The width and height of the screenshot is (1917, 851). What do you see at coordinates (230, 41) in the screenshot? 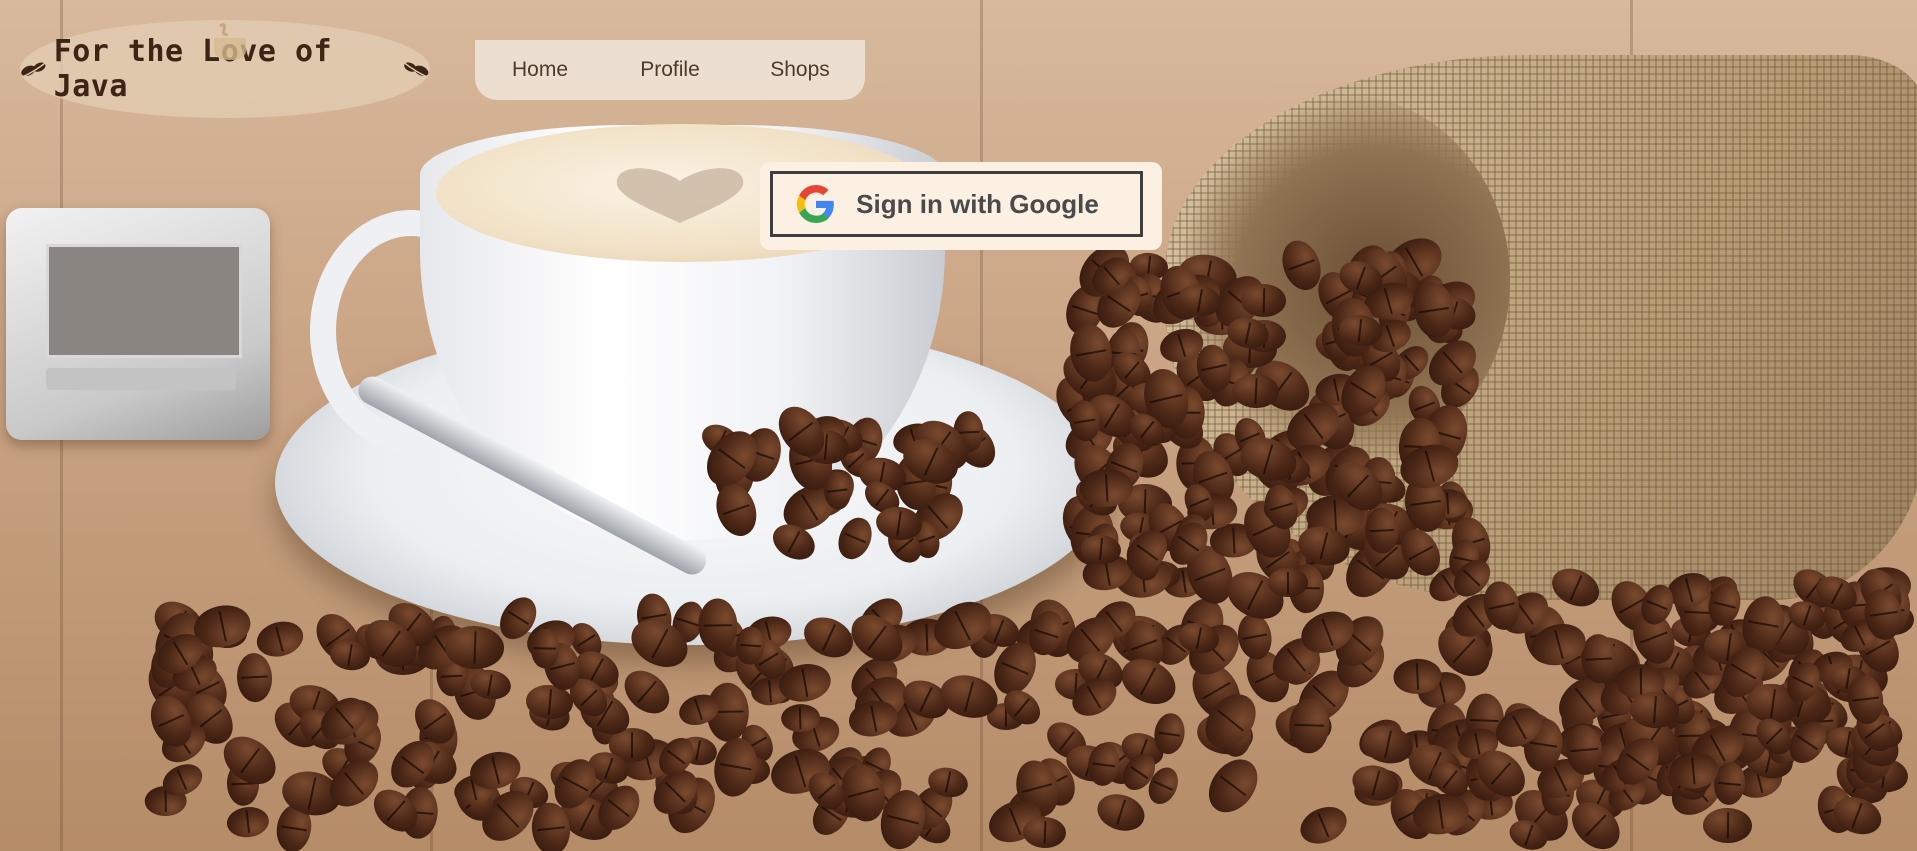
I see `coffee-mug-icon` at bounding box center [230, 41].